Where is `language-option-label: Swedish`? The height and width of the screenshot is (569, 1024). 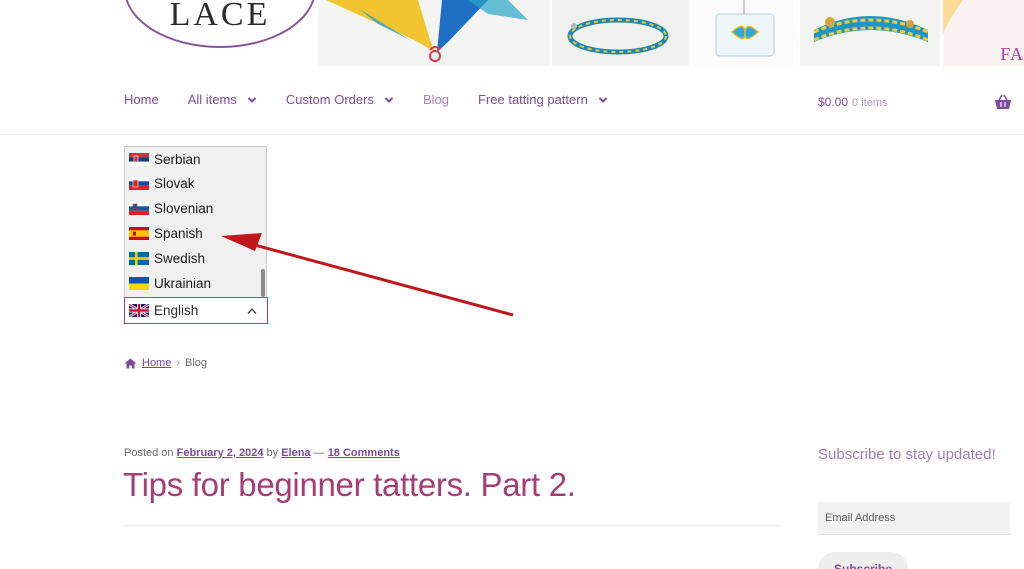
language-option-label: Swedish is located at coordinates (180, 258).